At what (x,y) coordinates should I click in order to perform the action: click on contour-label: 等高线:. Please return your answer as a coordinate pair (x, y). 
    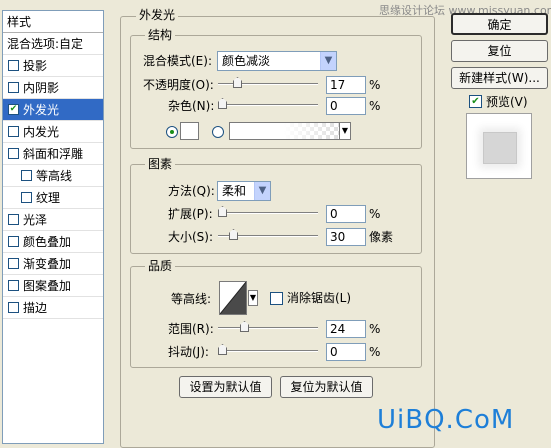
    Looking at the image, I should click on (191, 299).